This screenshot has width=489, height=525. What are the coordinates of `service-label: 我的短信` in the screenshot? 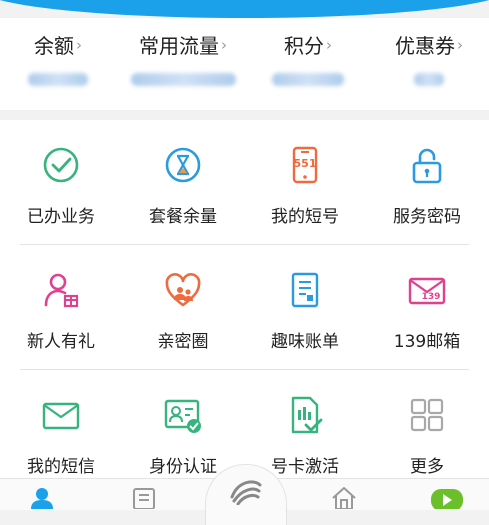 It's located at (61, 467).